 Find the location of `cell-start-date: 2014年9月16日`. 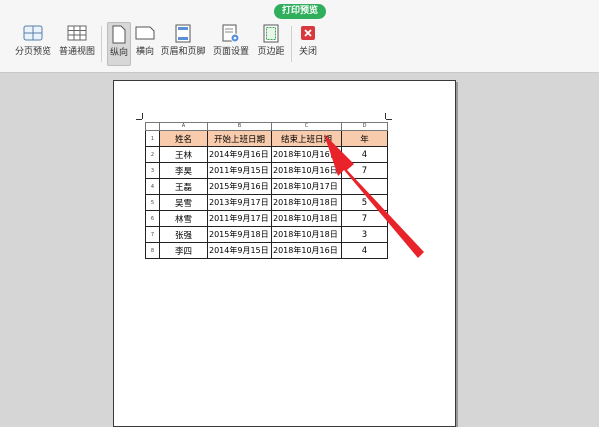

cell-start-date: 2014年9月16日 is located at coordinates (239, 154).